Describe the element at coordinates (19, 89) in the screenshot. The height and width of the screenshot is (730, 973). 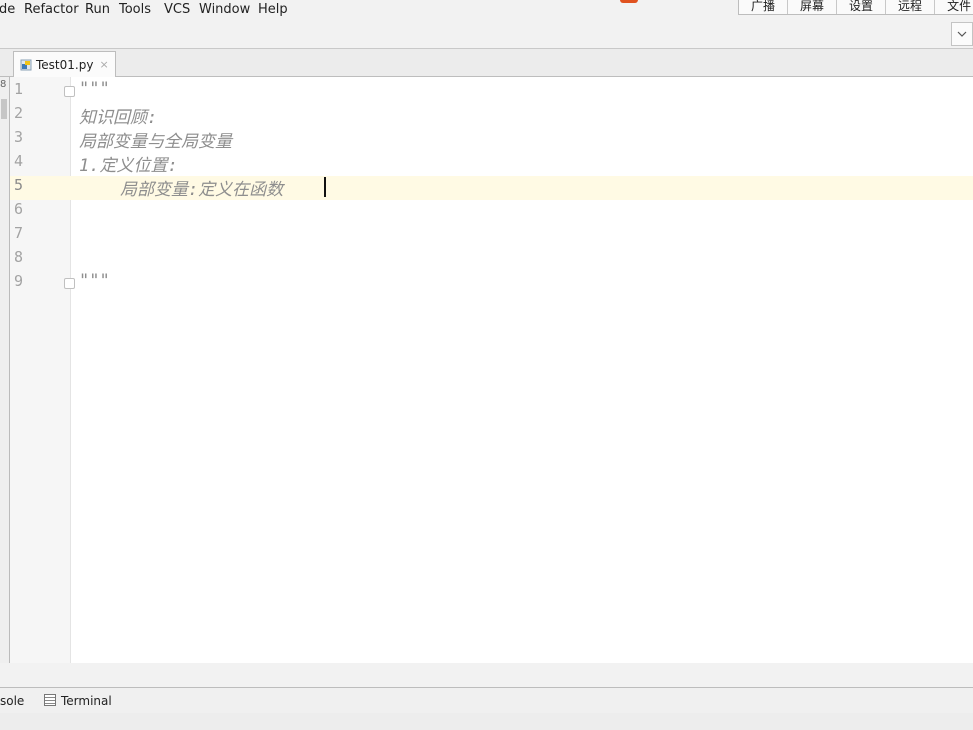
I see `line-number: 1` at that location.